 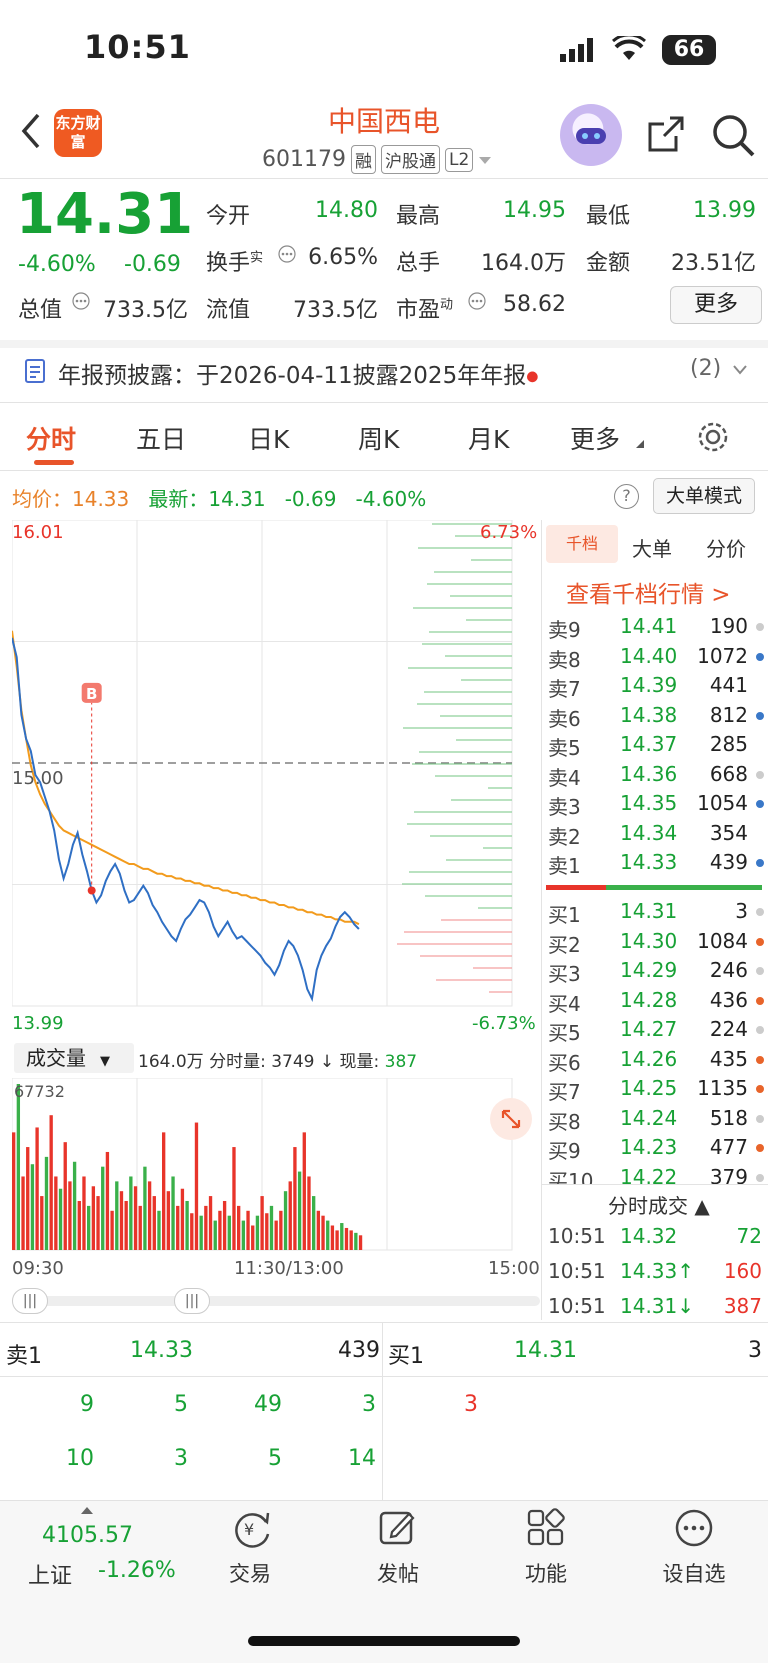 What do you see at coordinates (504, 1023) in the screenshot?
I see `pct-min-label: -6.73%` at bounding box center [504, 1023].